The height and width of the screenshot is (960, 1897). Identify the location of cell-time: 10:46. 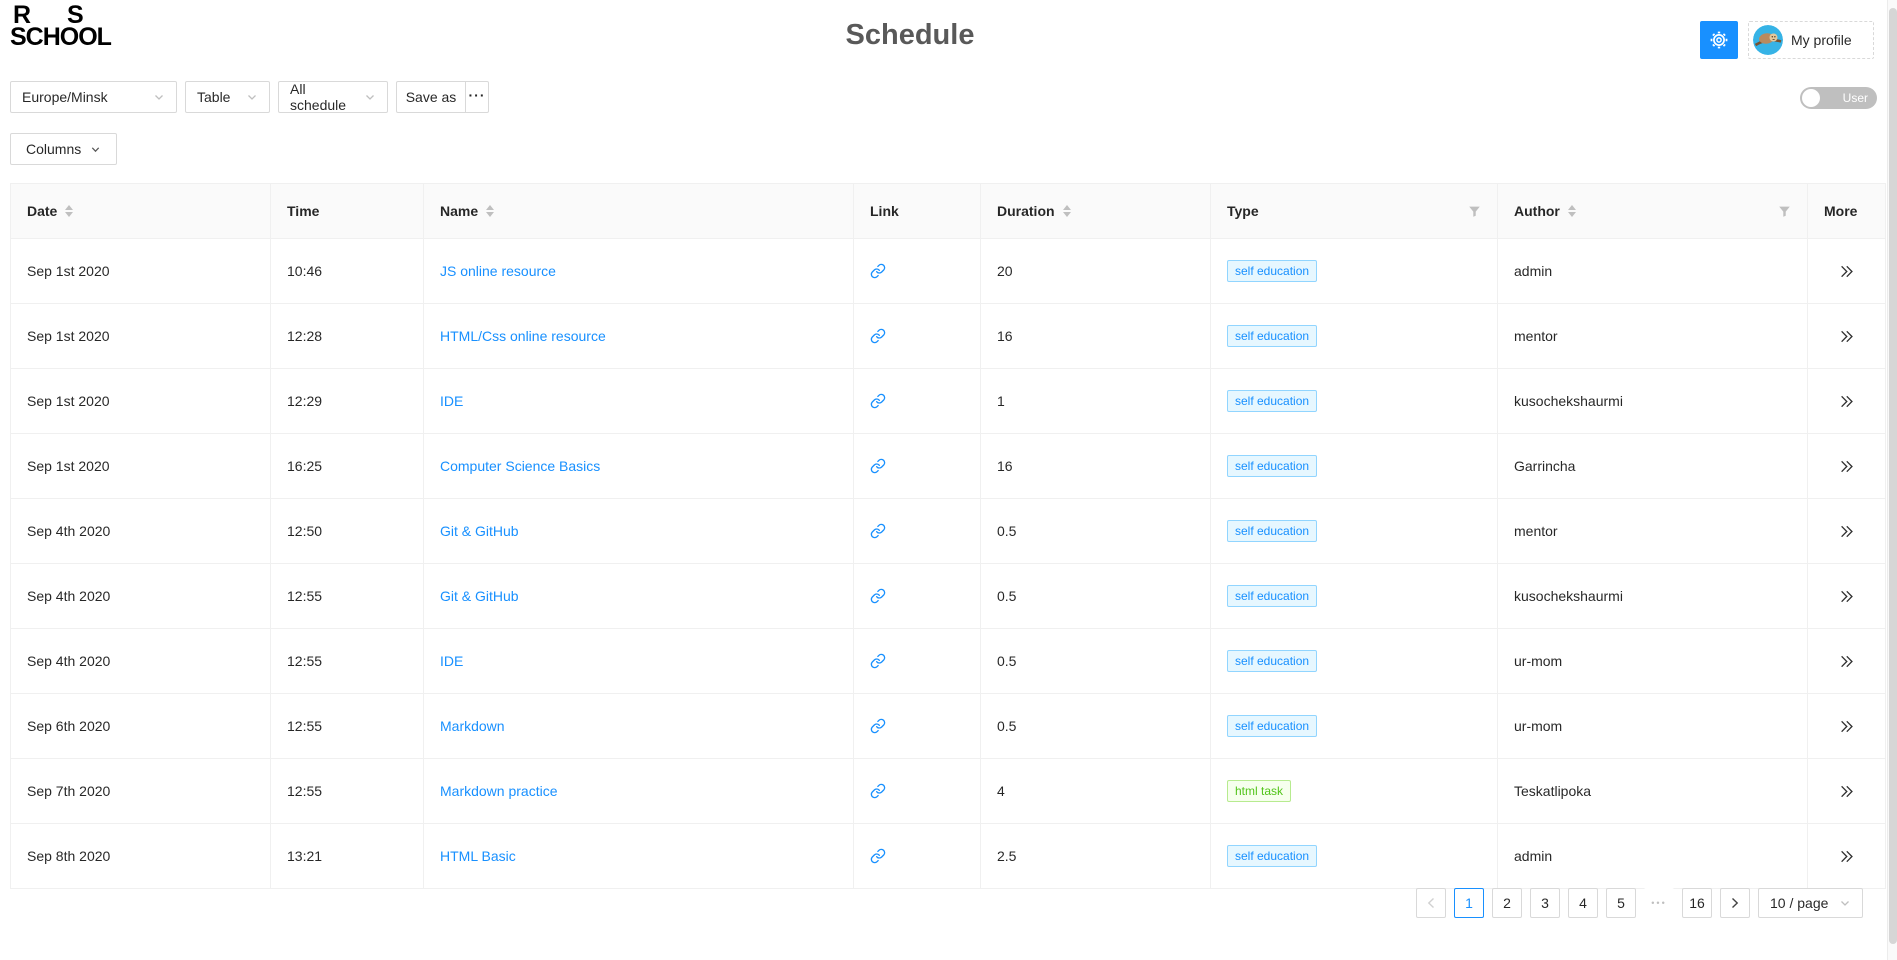
(347, 271).